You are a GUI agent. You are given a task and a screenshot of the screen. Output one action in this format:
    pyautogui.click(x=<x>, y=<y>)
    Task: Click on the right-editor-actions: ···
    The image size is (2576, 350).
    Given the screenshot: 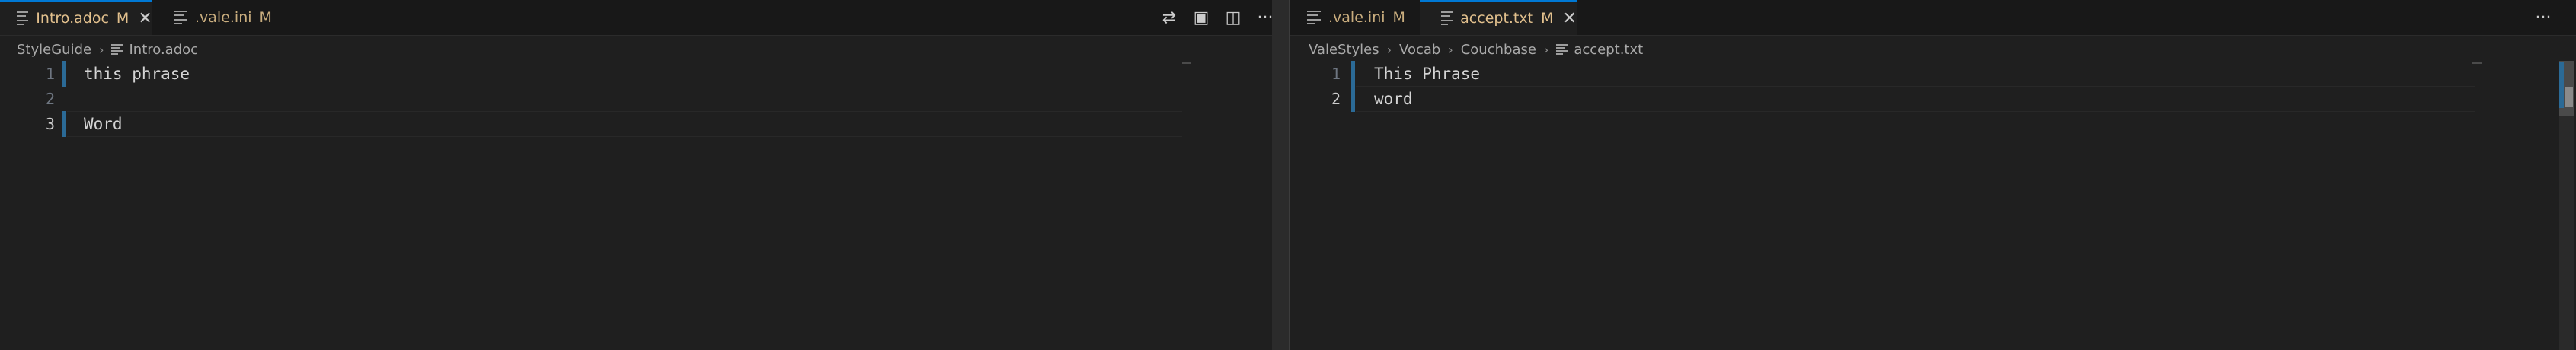 What is the action you would take?
    pyautogui.click(x=2543, y=17)
    